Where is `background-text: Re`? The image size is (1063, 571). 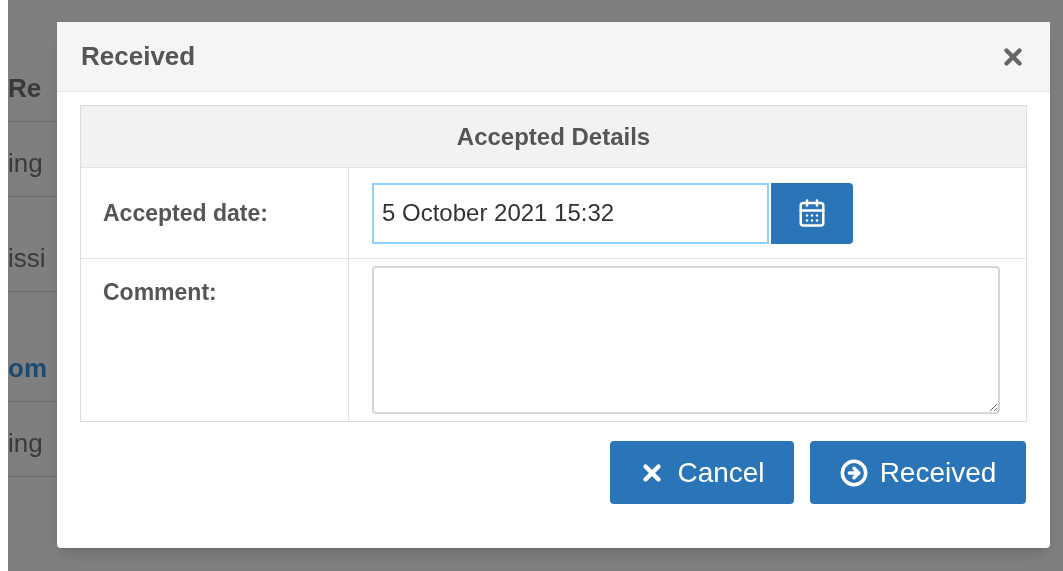 background-text: Re is located at coordinates (25, 88).